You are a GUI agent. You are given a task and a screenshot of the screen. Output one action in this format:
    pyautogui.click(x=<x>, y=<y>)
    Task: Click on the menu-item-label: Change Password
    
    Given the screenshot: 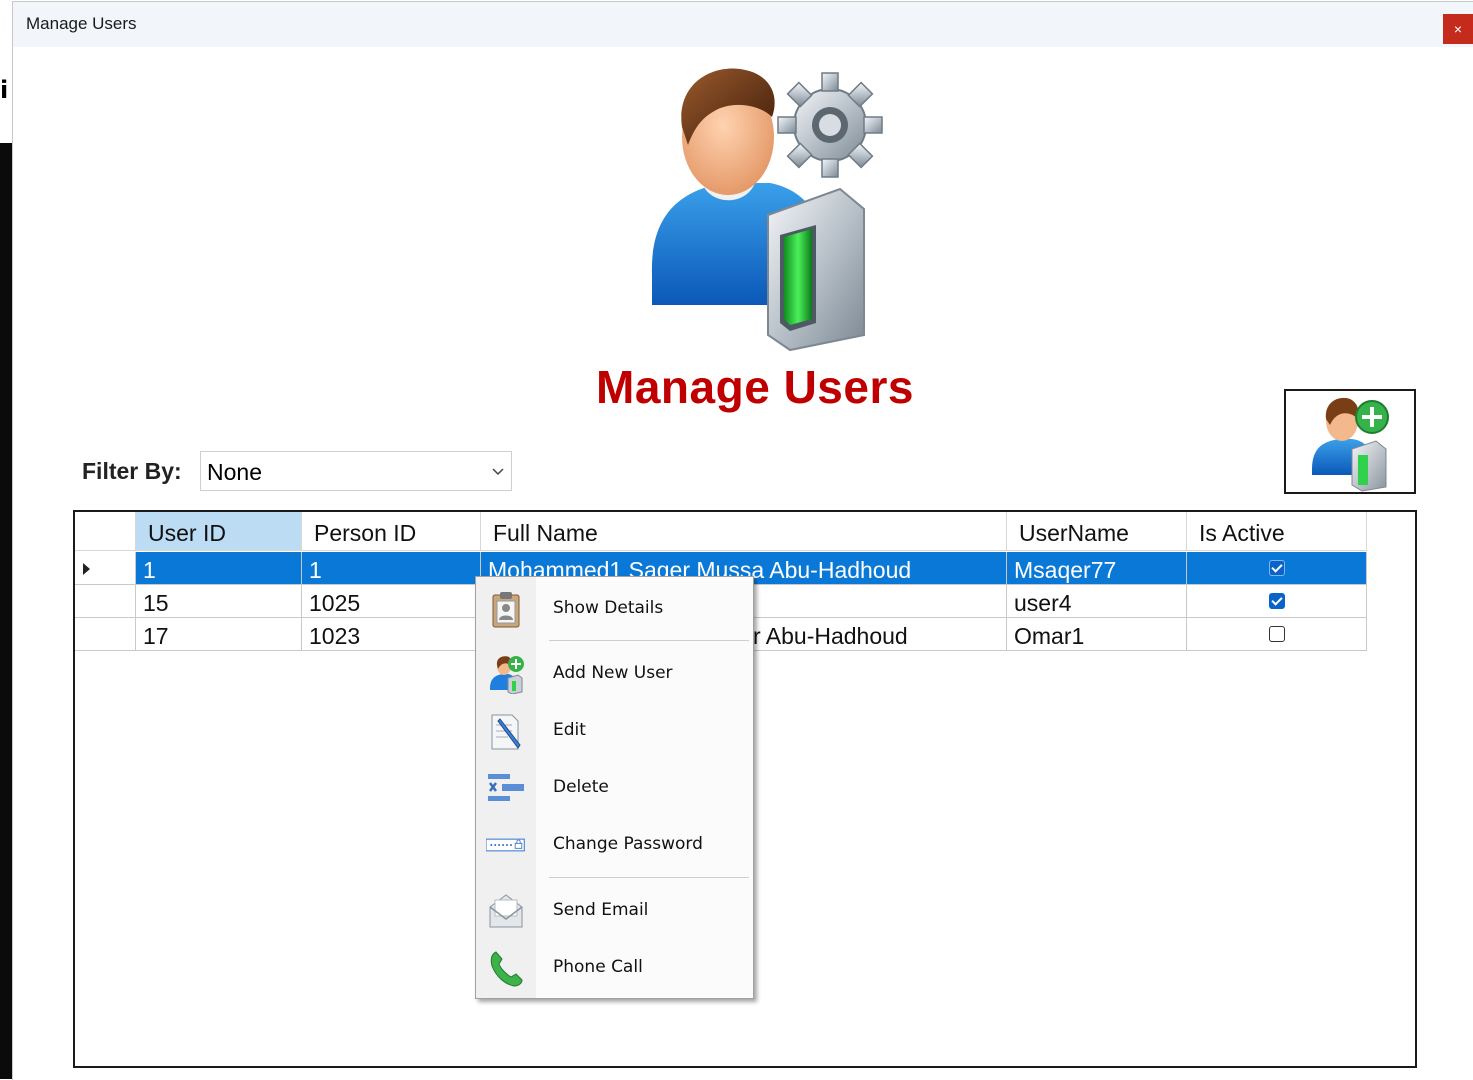 What is the action you would take?
    pyautogui.click(x=628, y=844)
    